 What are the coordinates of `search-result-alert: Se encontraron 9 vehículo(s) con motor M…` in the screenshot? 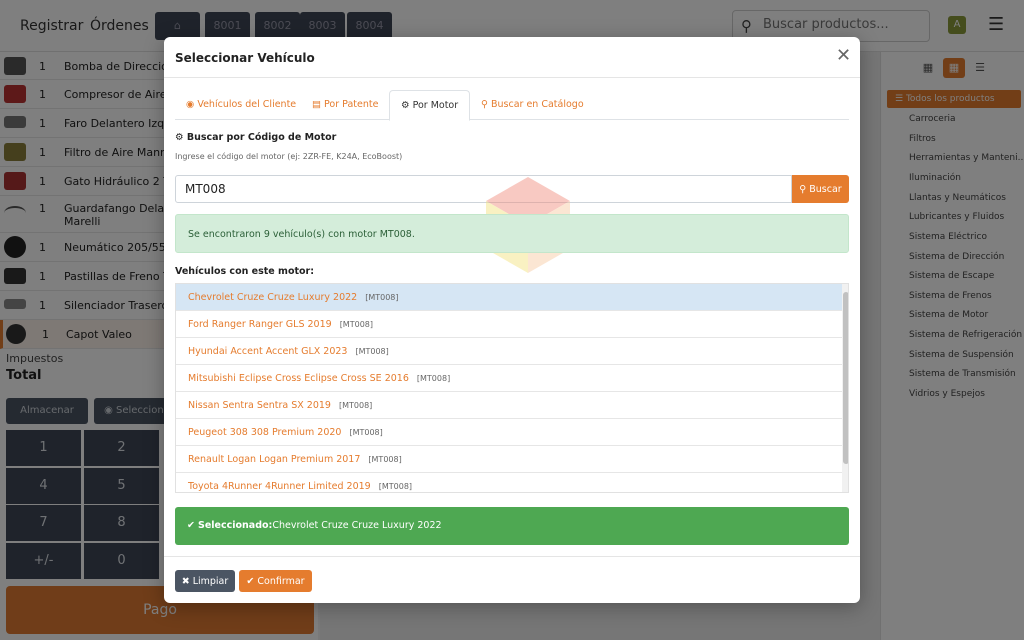 It's located at (512, 233).